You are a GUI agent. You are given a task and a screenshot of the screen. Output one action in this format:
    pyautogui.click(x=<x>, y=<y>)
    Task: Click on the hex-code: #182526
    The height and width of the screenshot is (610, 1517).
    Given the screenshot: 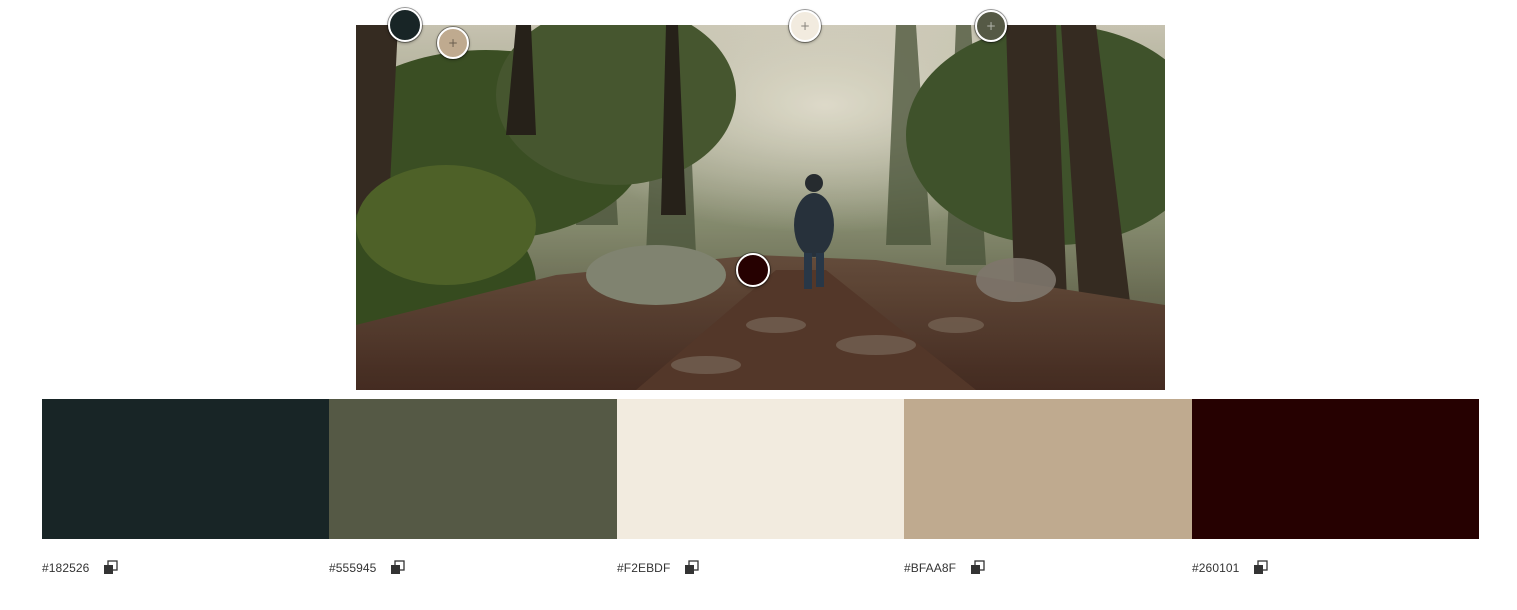 What is the action you would take?
    pyautogui.click(x=66, y=568)
    